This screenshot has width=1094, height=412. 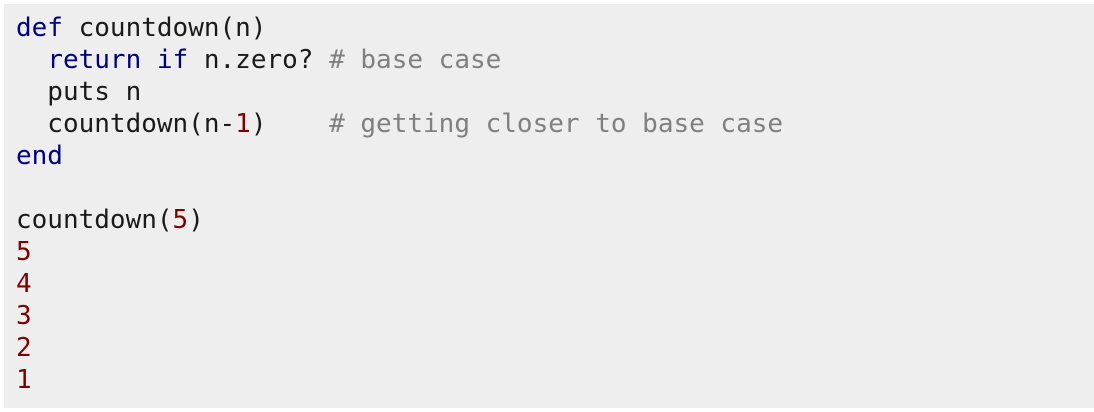 What do you see at coordinates (39, 156) in the screenshot?
I see `code-token: end` at bounding box center [39, 156].